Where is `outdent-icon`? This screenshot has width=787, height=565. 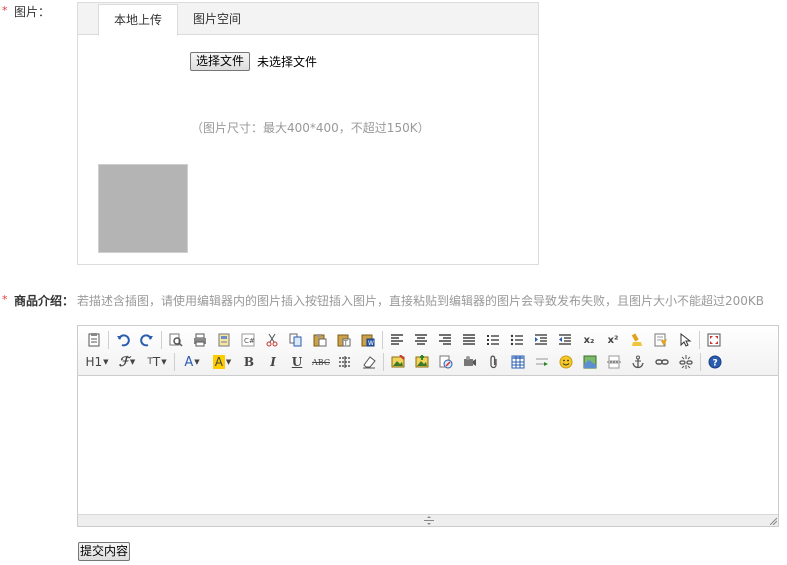
outdent-icon is located at coordinates (565, 340).